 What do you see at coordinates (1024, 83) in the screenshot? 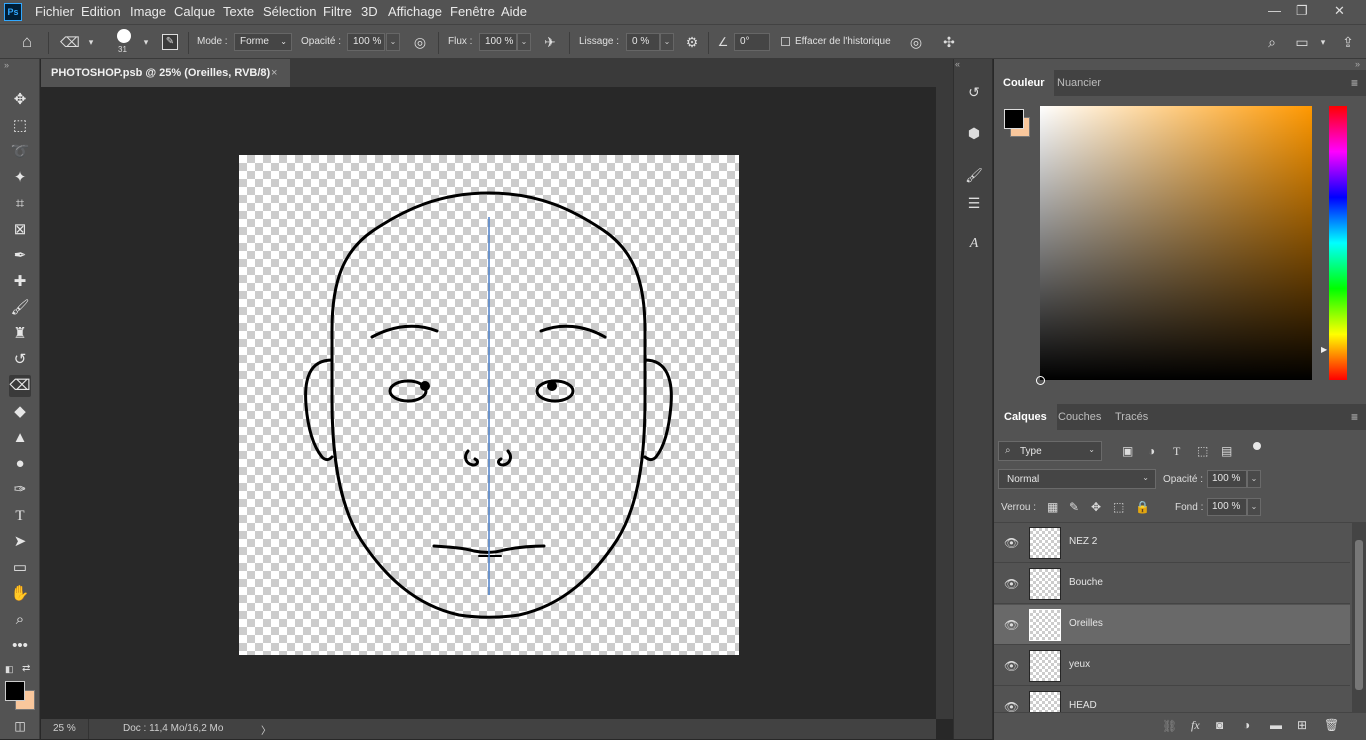
I see `tab-couleur: Couleur` at bounding box center [1024, 83].